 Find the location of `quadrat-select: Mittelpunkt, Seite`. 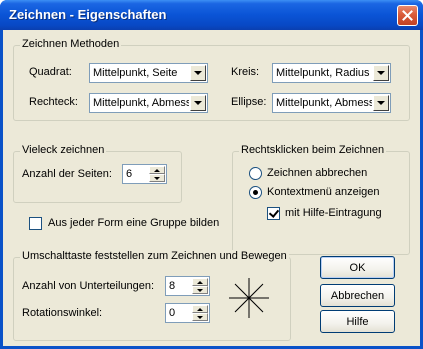

quadrat-select: Mittelpunkt, Seite is located at coordinates (148, 73).